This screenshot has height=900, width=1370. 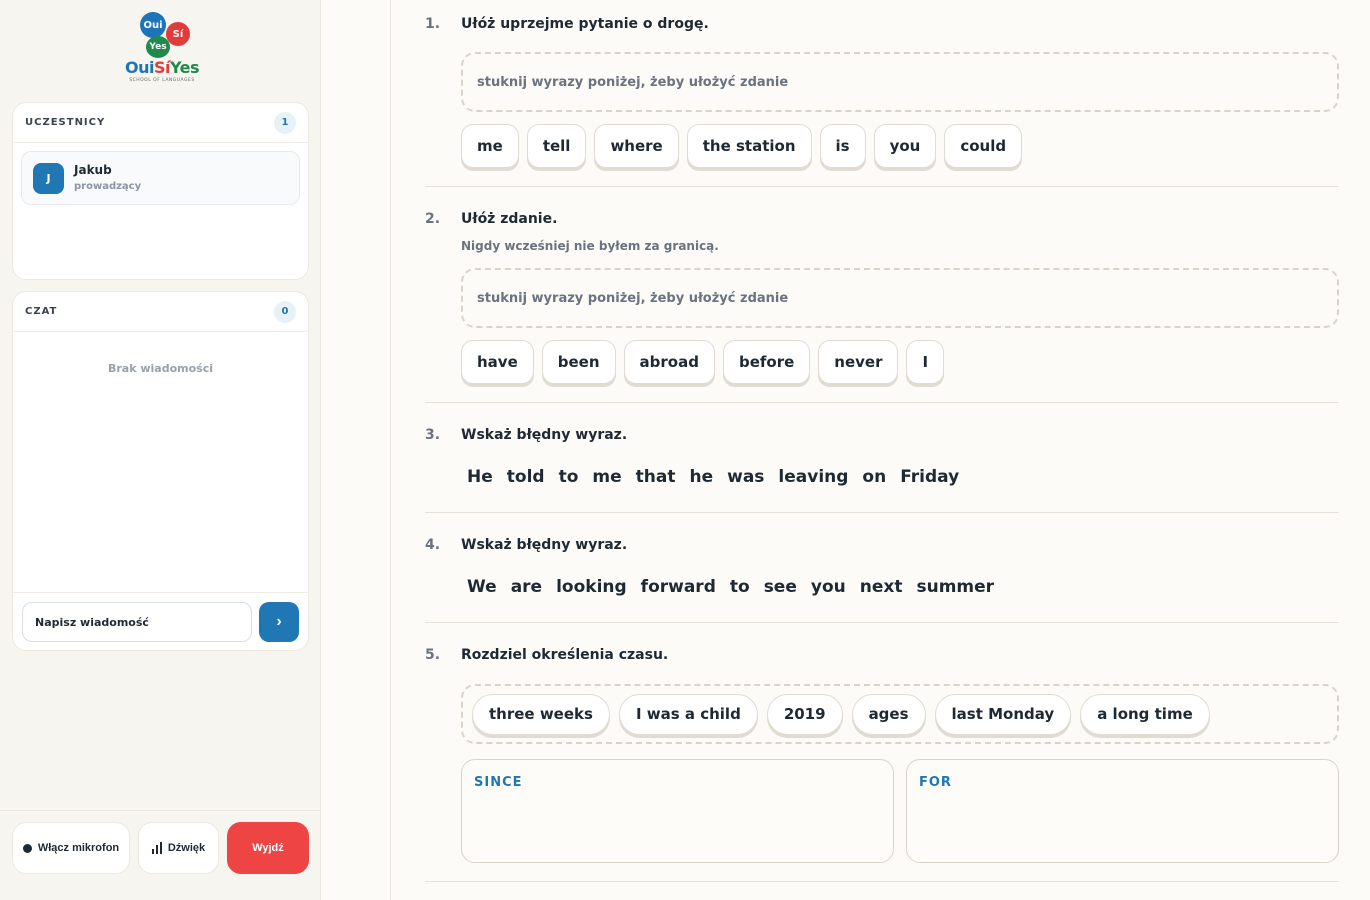 I want to click on participant-name: Jakub, so click(x=93, y=170).